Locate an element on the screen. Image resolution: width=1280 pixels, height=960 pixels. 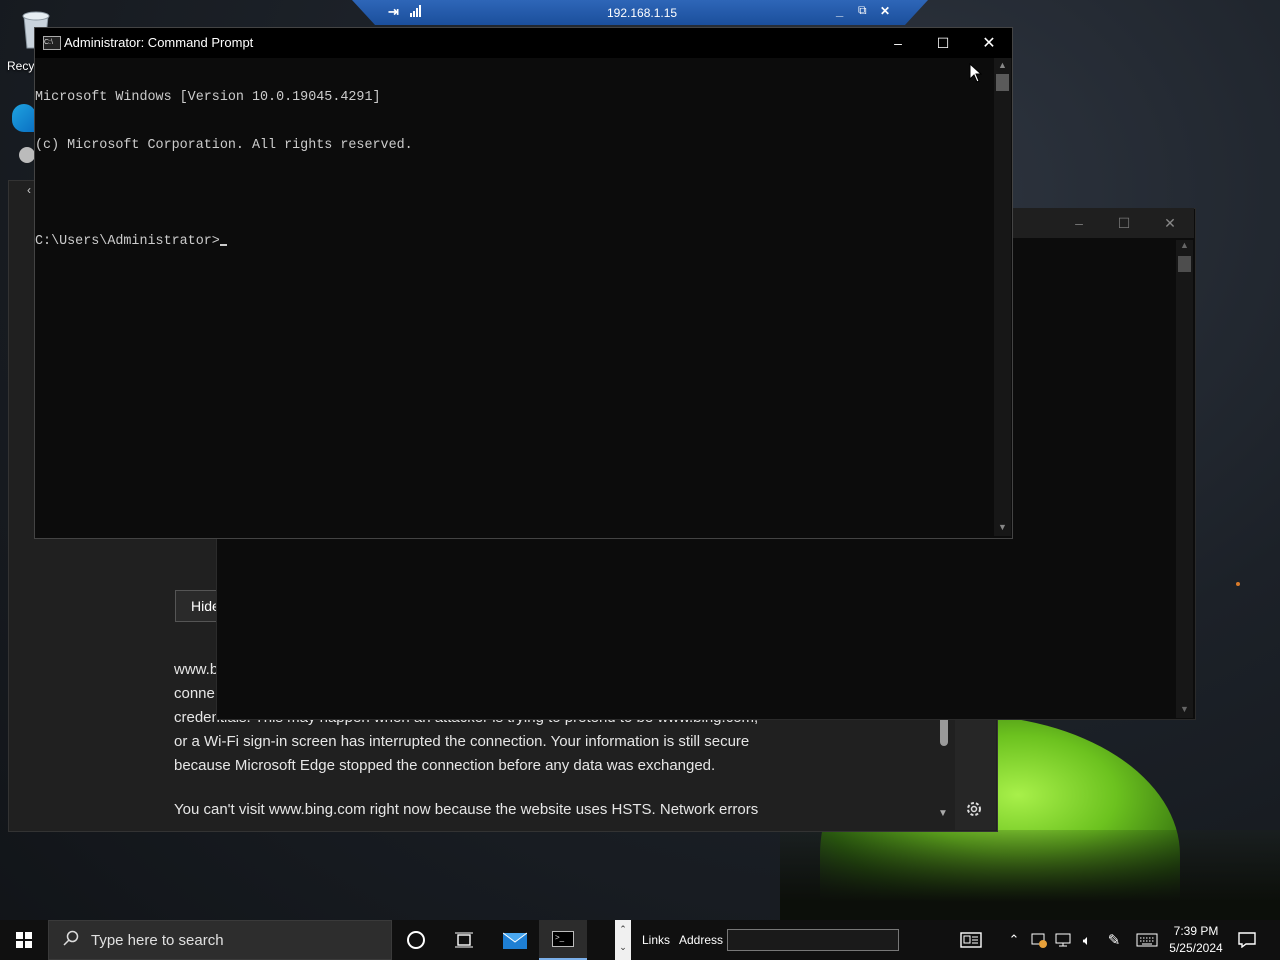
pin-icon: ⇥ is located at coordinates (393, 12).